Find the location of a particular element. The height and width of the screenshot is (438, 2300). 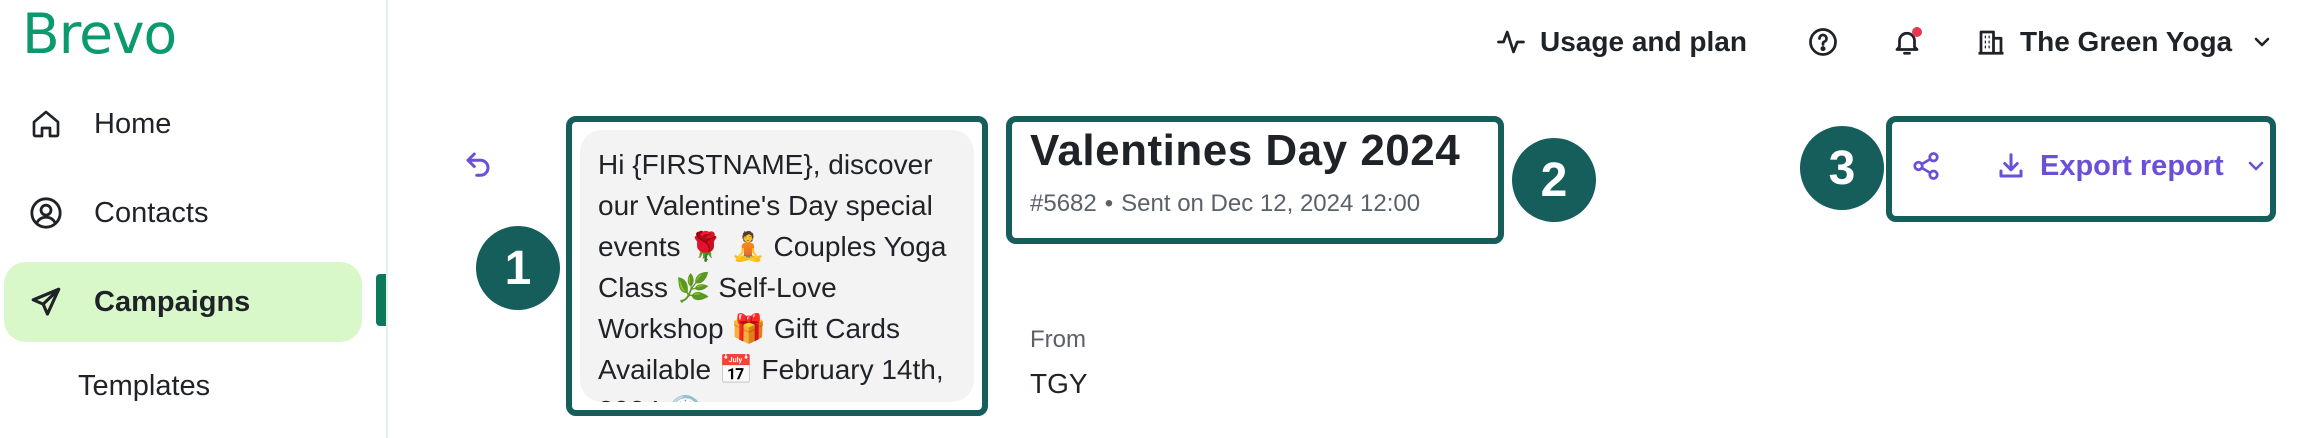

sidebar-item-label: Home is located at coordinates (133, 123).